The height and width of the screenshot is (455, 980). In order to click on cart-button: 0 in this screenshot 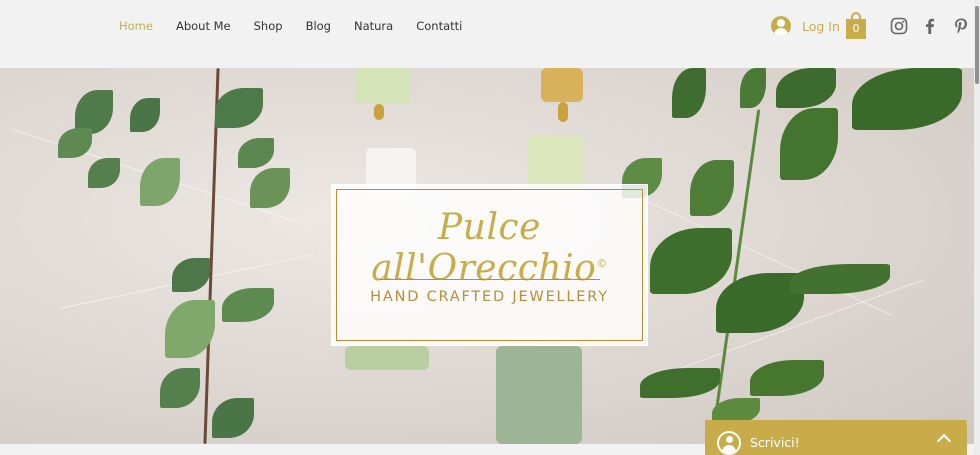, I will do `click(856, 25)`.